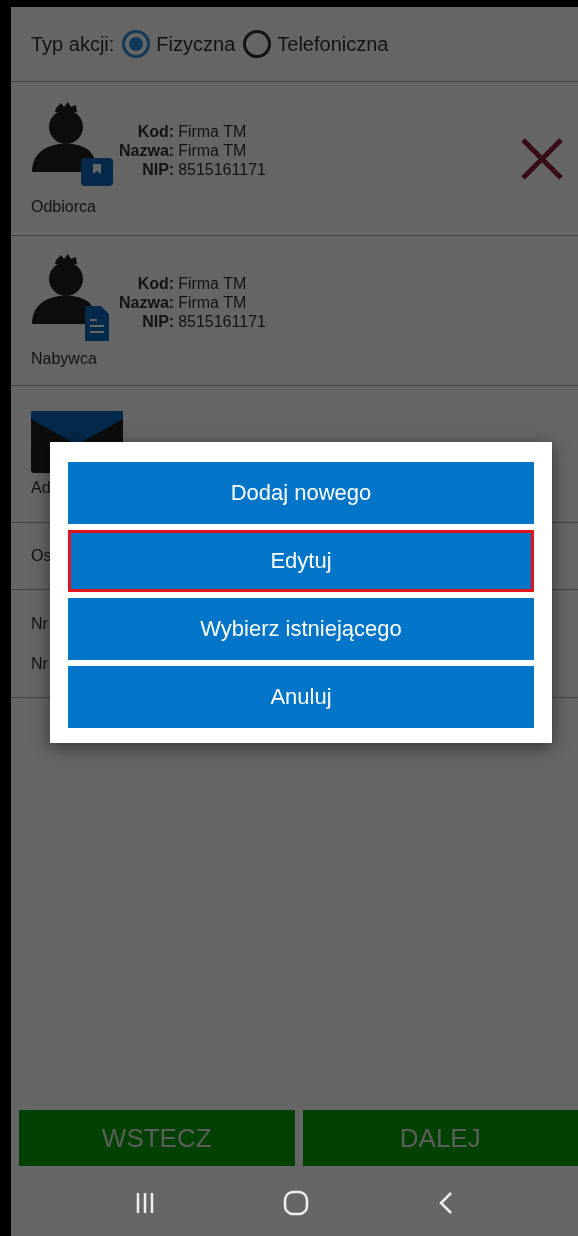  What do you see at coordinates (301, 697) in the screenshot?
I see `dialog-button: Anuluj` at bounding box center [301, 697].